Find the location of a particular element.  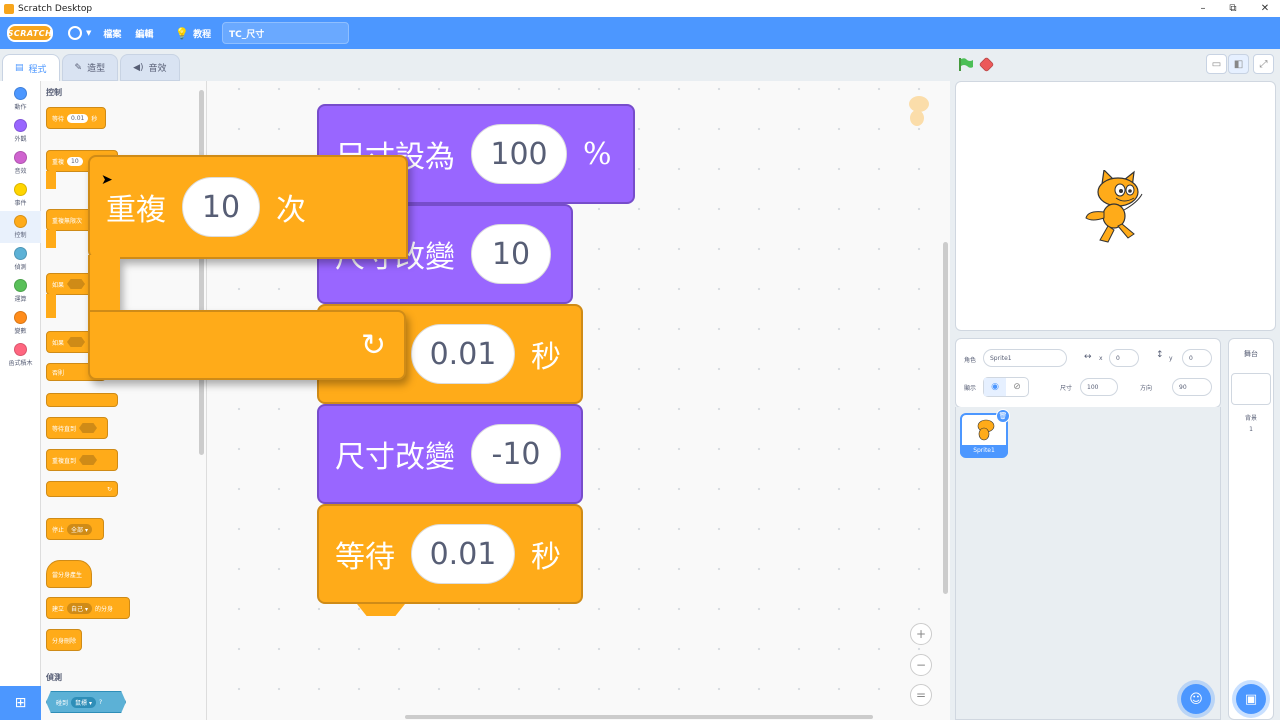

project-title-input: TC_尺寸 is located at coordinates (285, 33).